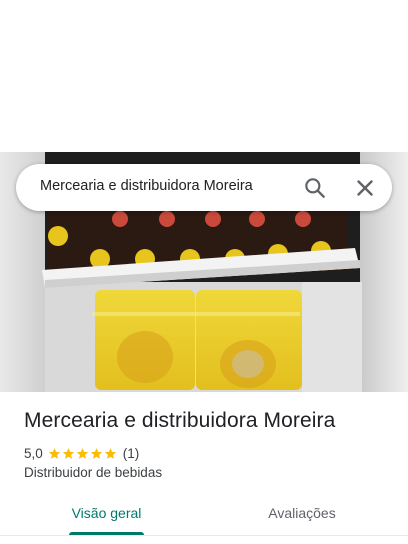  What do you see at coordinates (315, 188) in the screenshot?
I see `search-icon` at bounding box center [315, 188].